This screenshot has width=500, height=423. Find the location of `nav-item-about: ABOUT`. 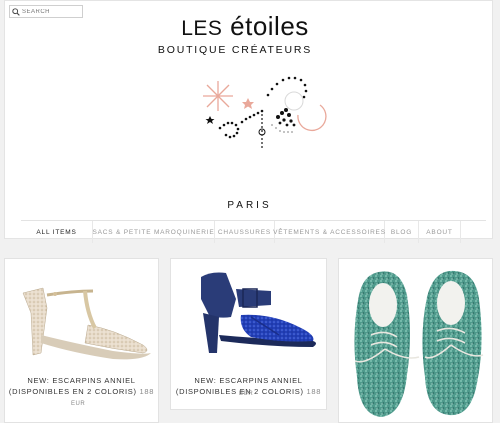

nav-item-about: ABOUT is located at coordinates (440, 232).